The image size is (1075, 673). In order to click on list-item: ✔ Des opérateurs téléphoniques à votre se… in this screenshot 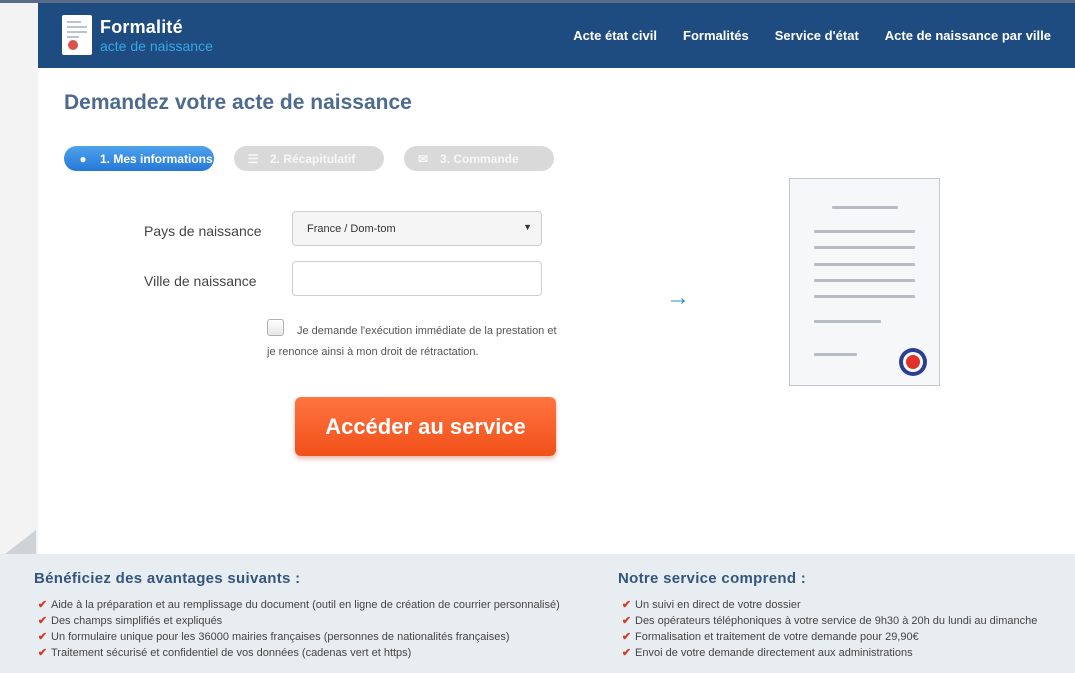, I will do `click(828, 621)`.